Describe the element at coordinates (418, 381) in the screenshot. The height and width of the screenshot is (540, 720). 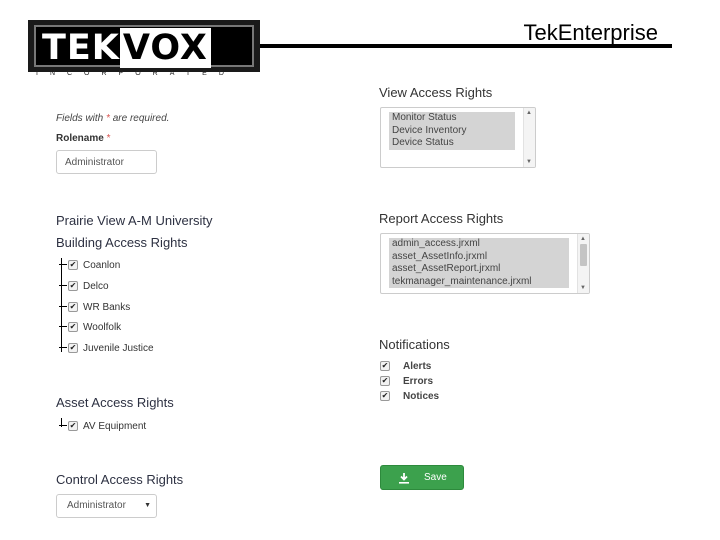
I see `notification-label: Errors` at that location.